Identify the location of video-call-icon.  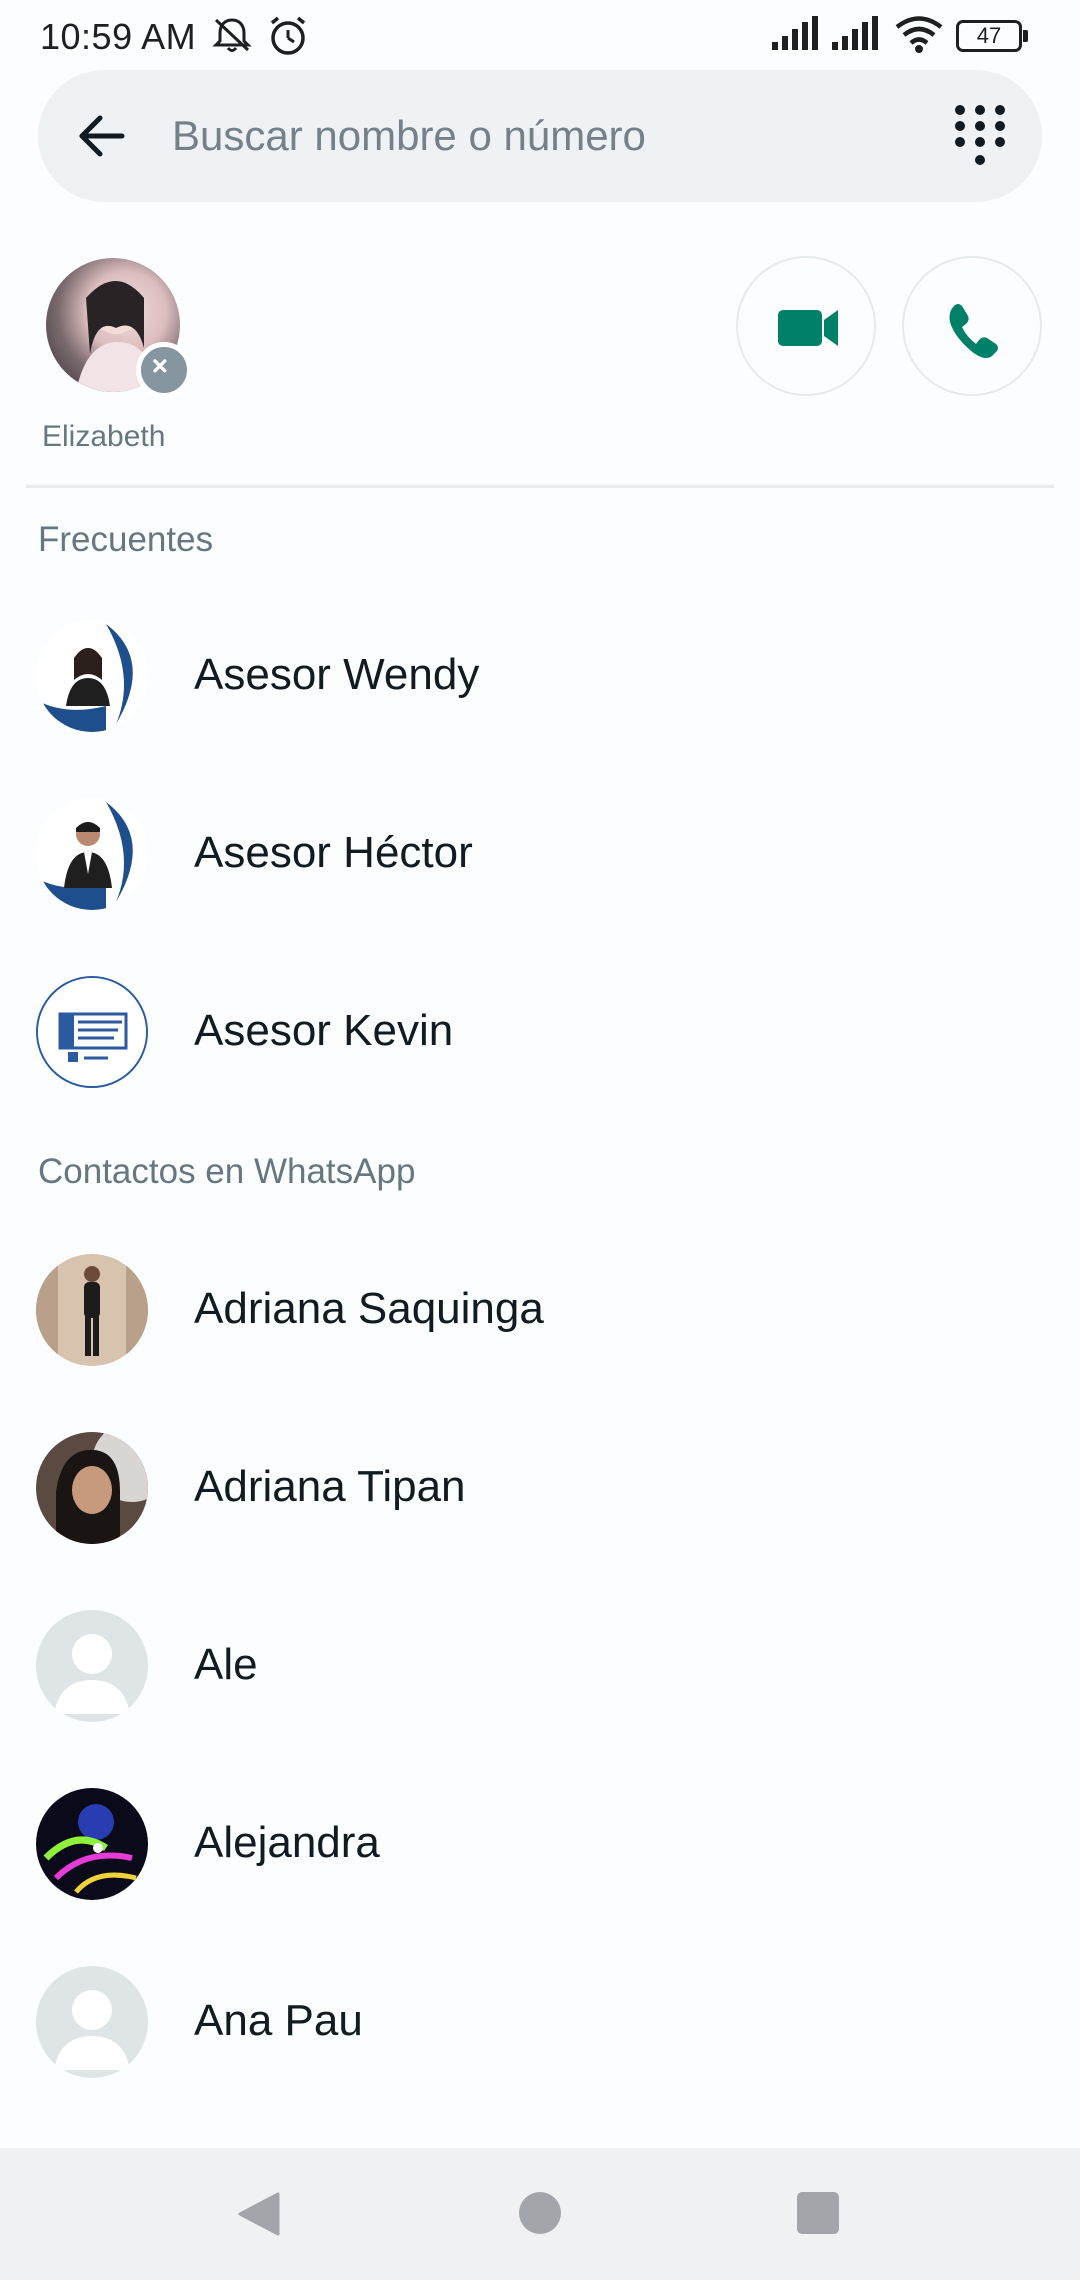
(808, 328).